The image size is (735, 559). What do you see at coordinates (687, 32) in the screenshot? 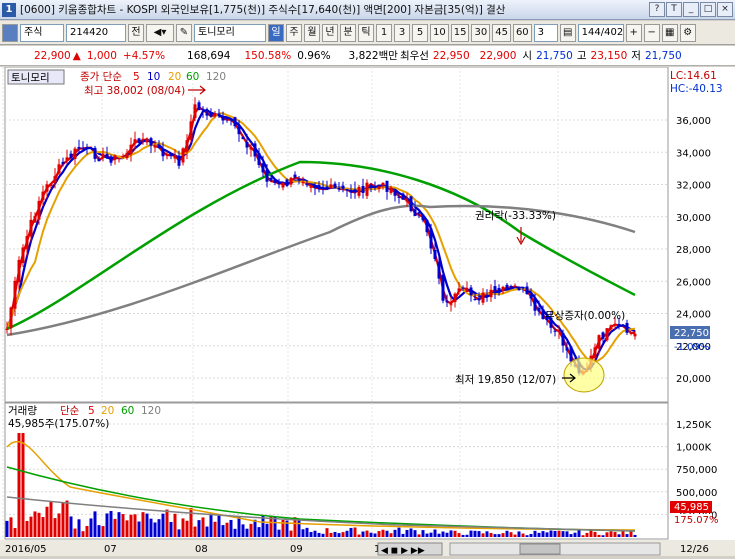
I see `settings-icon: ⚙` at bounding box center [687, 32].